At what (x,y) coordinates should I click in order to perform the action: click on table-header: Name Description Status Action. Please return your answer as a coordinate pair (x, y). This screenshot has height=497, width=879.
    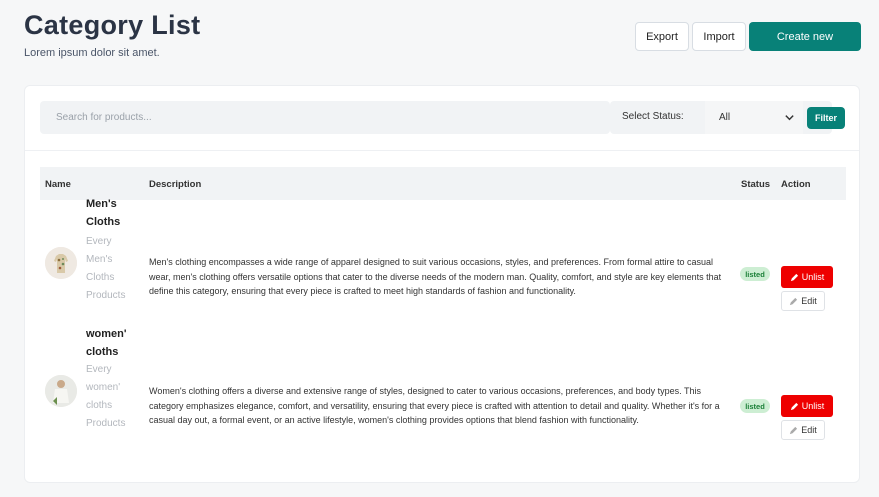
    Looking at the image, I should click on (443, 183).